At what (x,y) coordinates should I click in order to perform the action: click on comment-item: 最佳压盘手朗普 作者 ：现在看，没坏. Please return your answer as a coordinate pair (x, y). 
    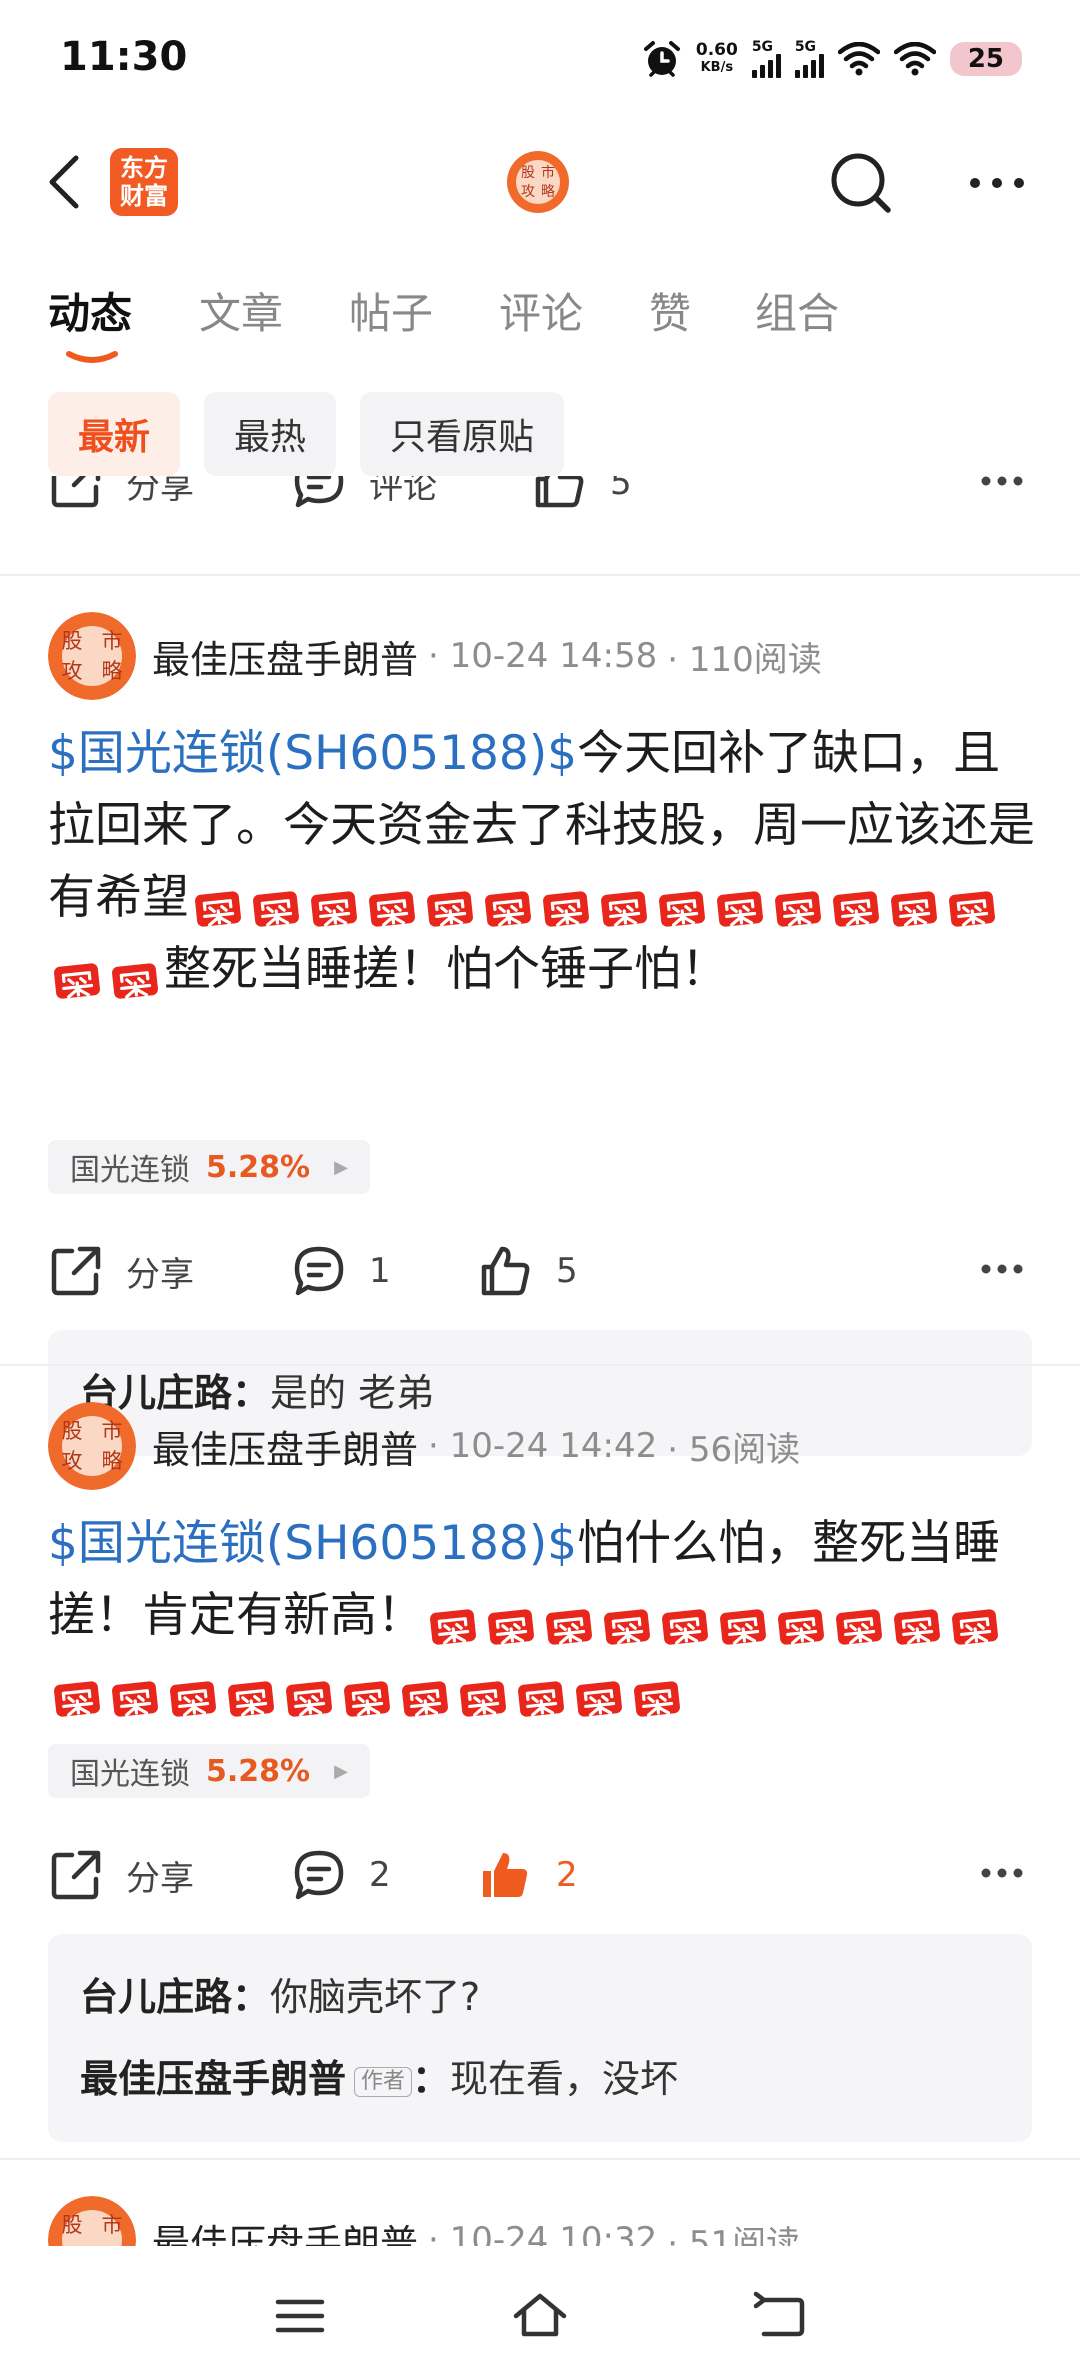
    Looking at the image, I should click on (379, 2079).